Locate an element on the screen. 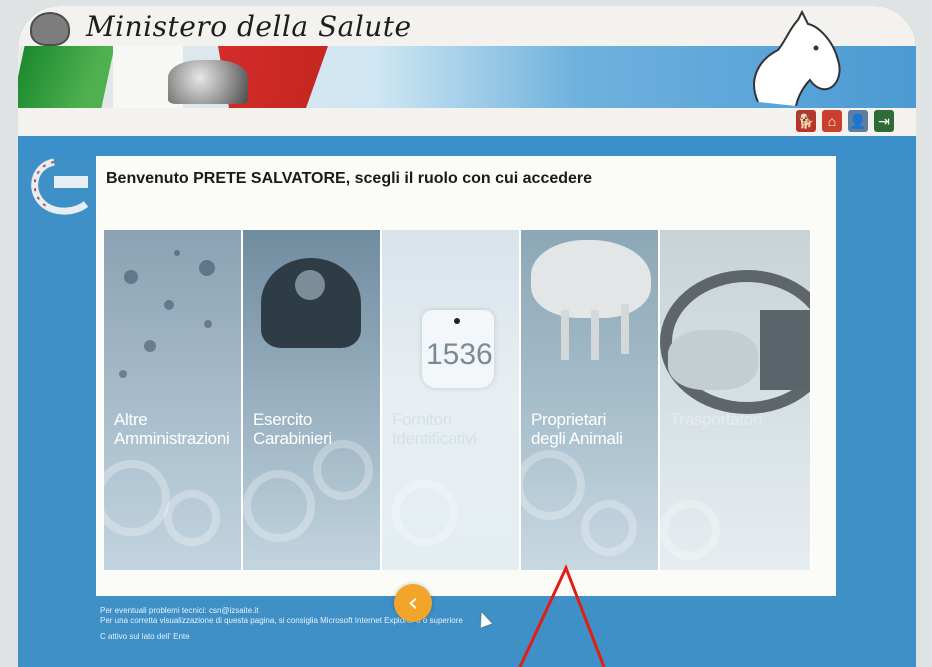 This screenshot has width=932, height=667. role-tile-trasportatori: Trasportatori is located at coordinates (736, 400).